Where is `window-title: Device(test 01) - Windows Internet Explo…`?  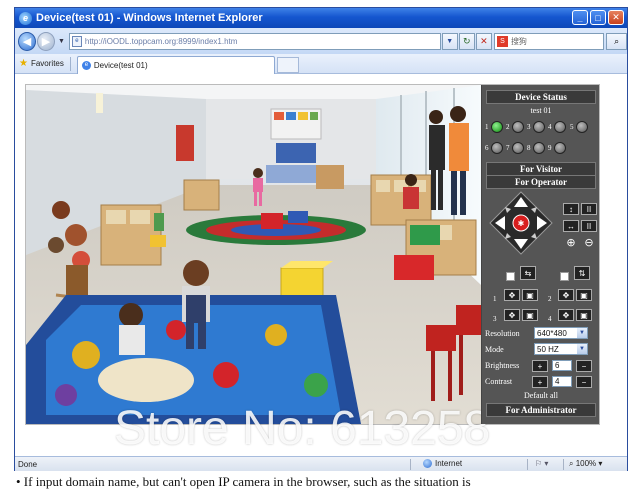 window-title: Device(test 01) - Windows Internet Explo… is located at coordinates (149, 18).